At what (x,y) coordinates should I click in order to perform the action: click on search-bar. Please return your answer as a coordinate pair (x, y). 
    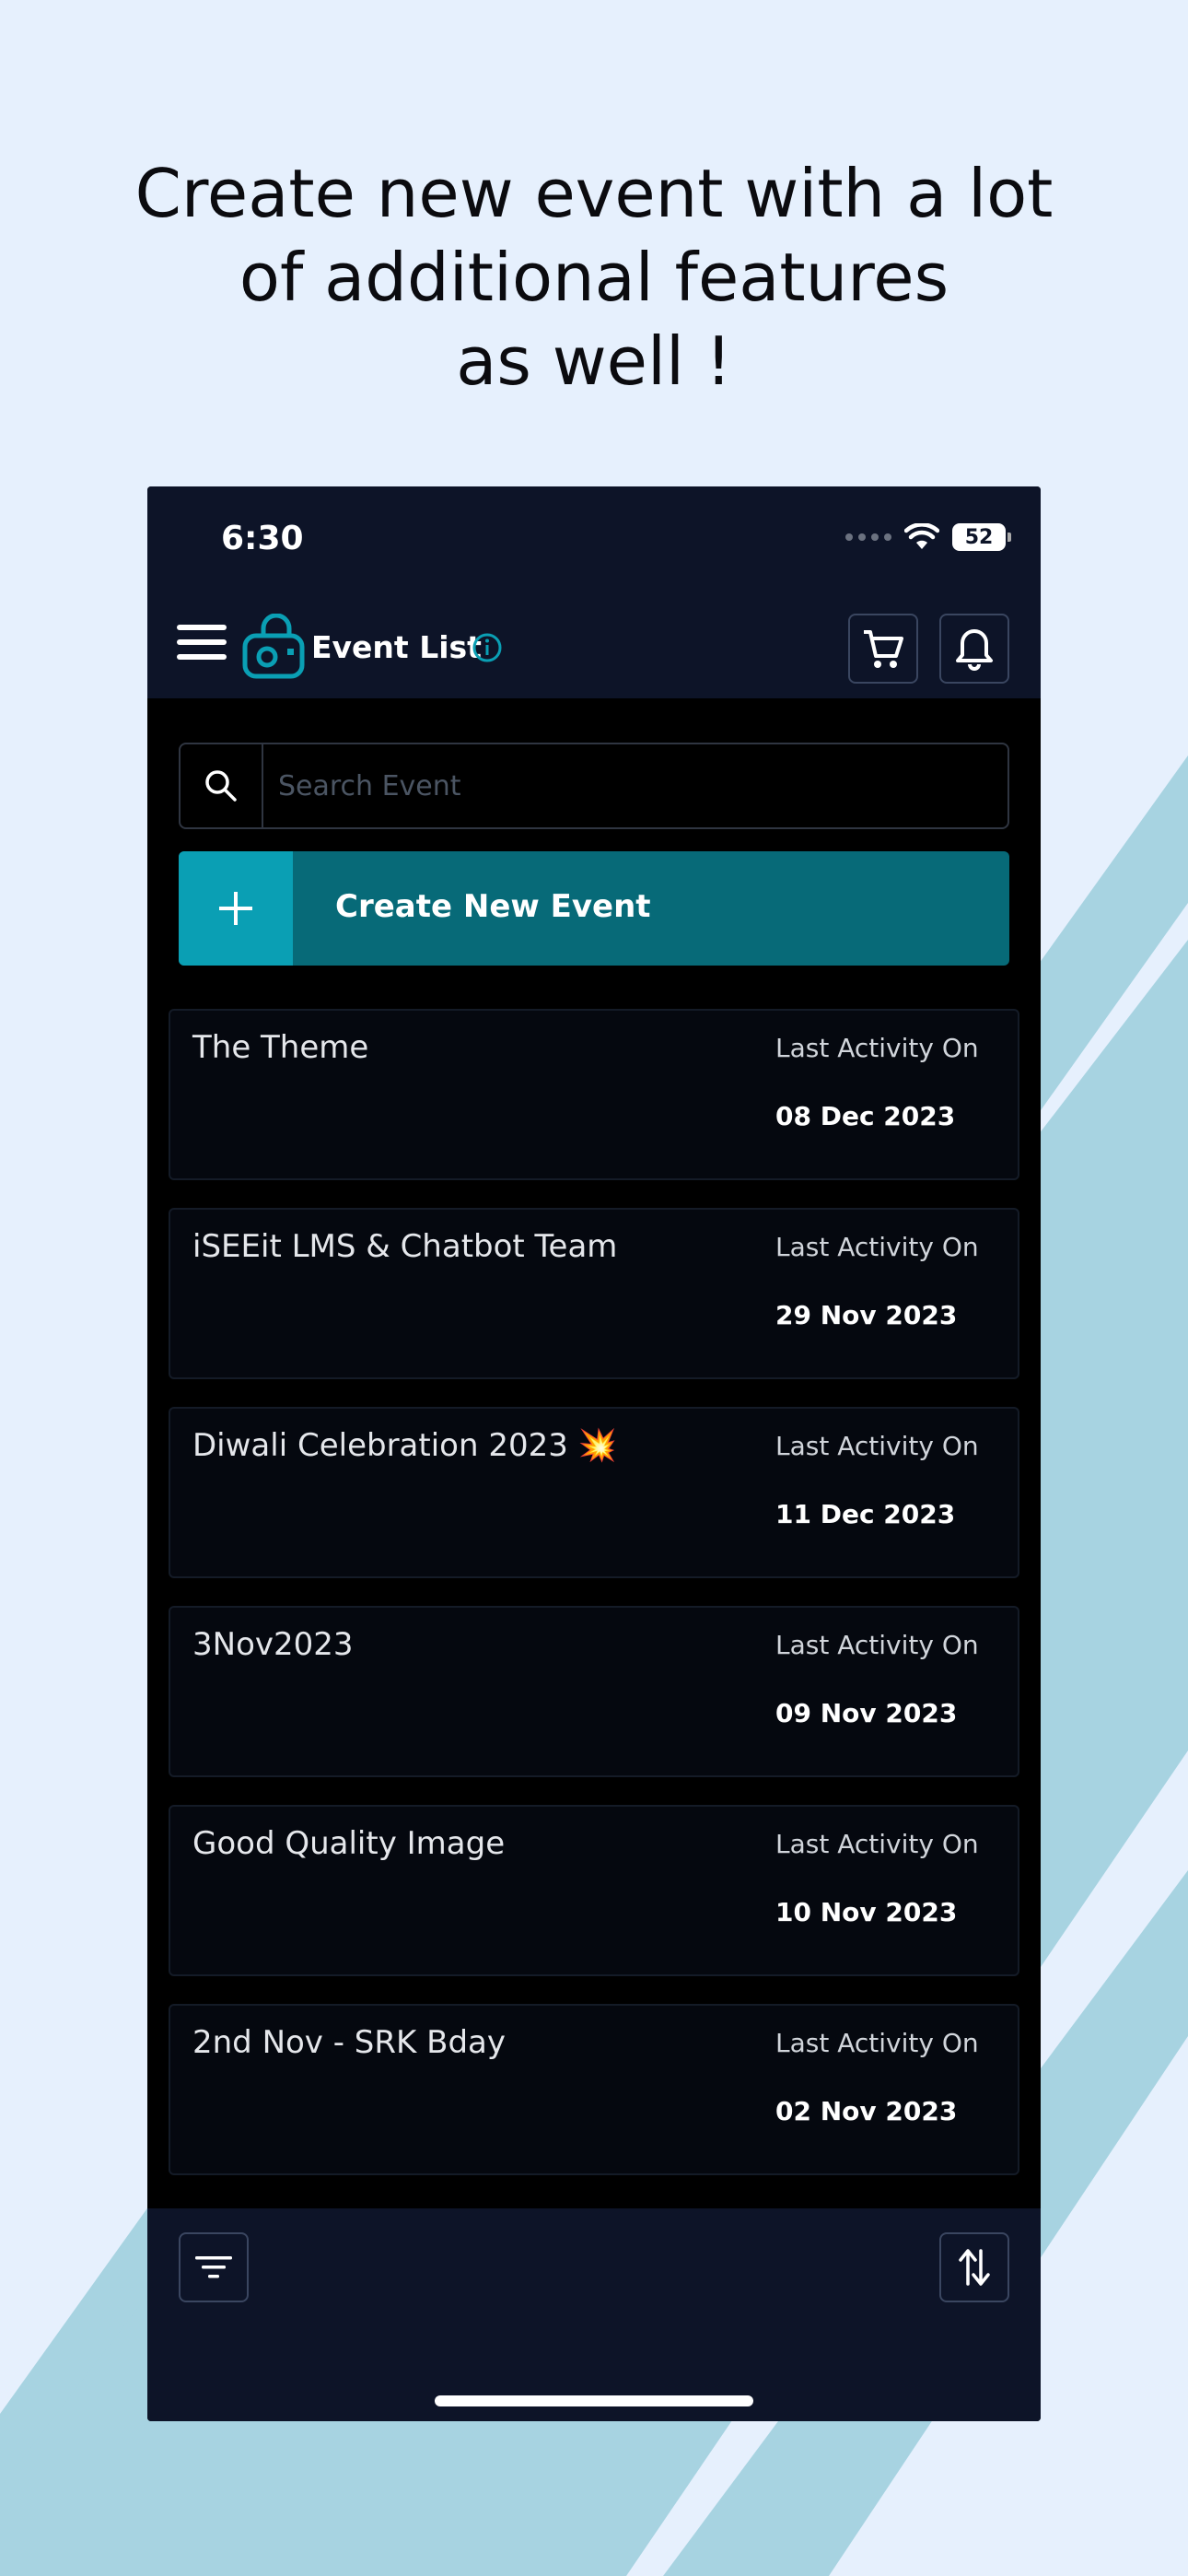
    Looking at the image, I should click on (594, 786).